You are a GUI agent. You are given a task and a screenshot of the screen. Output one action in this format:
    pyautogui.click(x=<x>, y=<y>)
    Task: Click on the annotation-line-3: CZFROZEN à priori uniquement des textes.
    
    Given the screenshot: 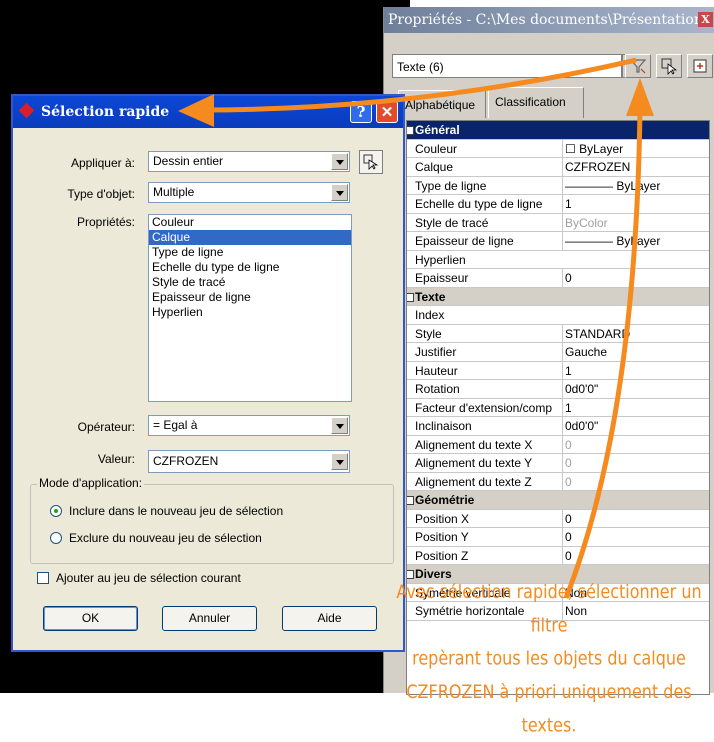 What is the action you would take?
    pyautogui.click(x=549, y=708)
    